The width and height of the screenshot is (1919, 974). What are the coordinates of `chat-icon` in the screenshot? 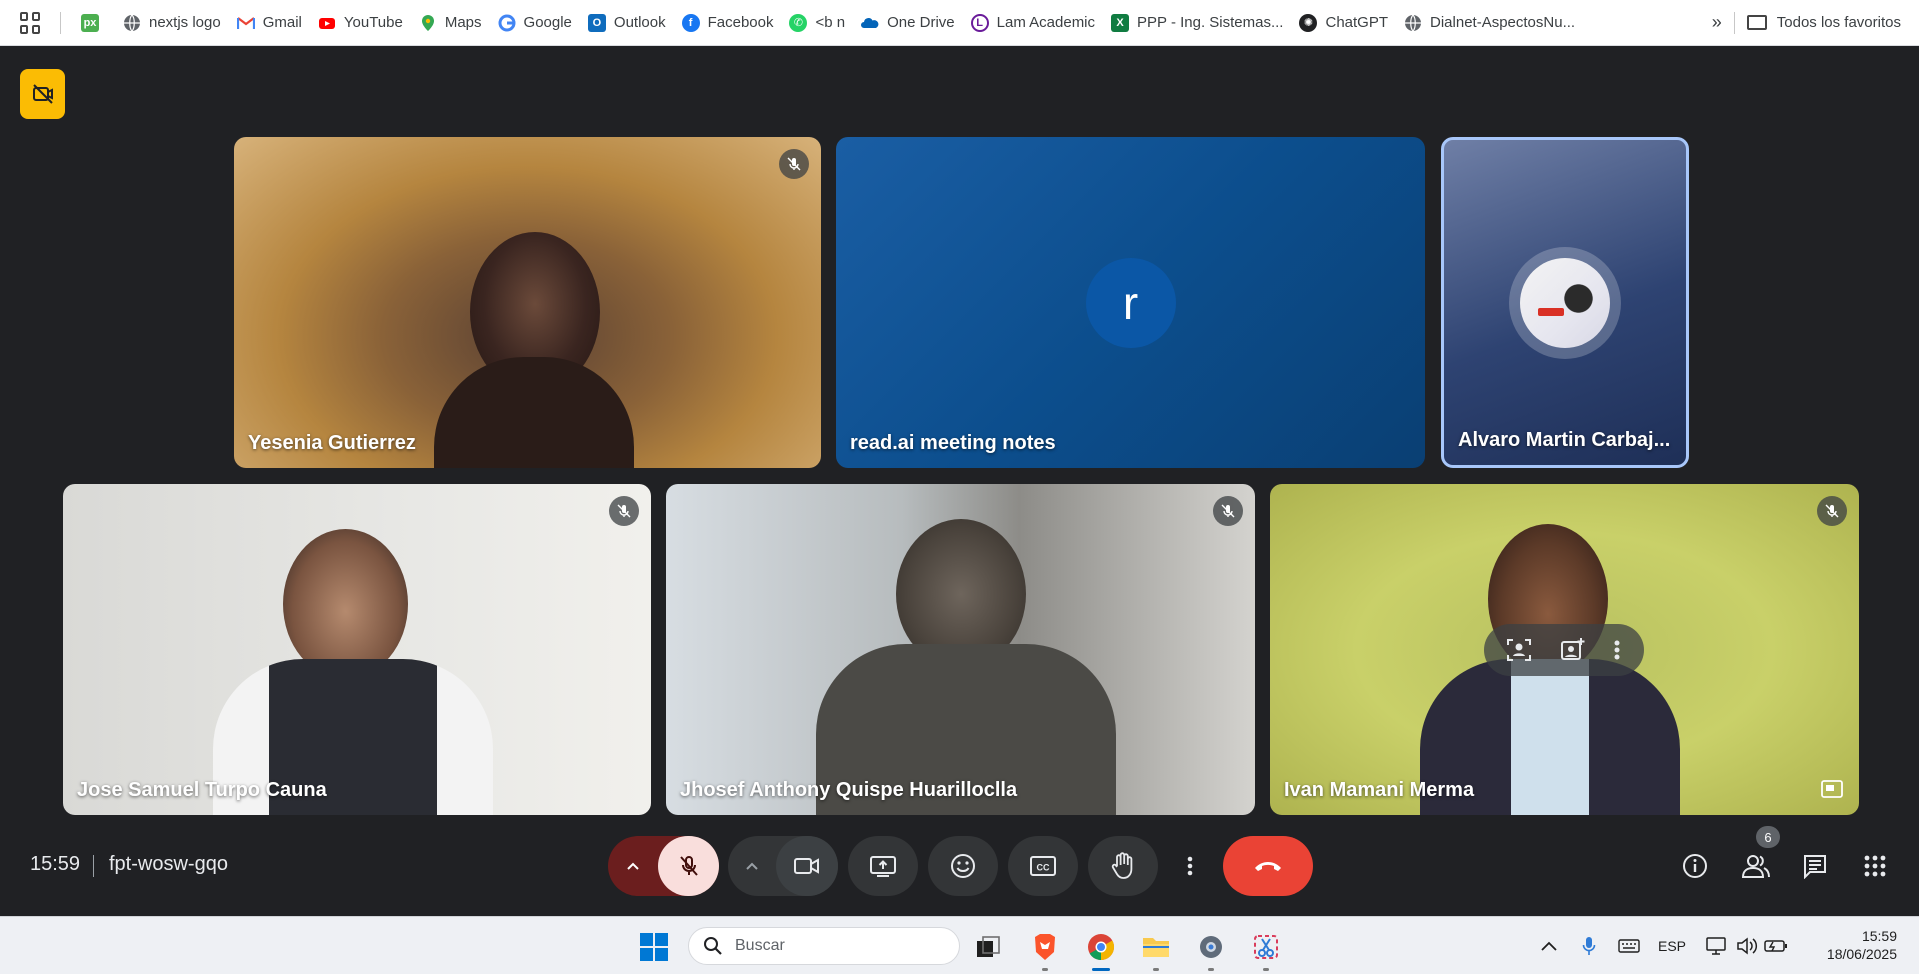 It's located at (1815, 867).